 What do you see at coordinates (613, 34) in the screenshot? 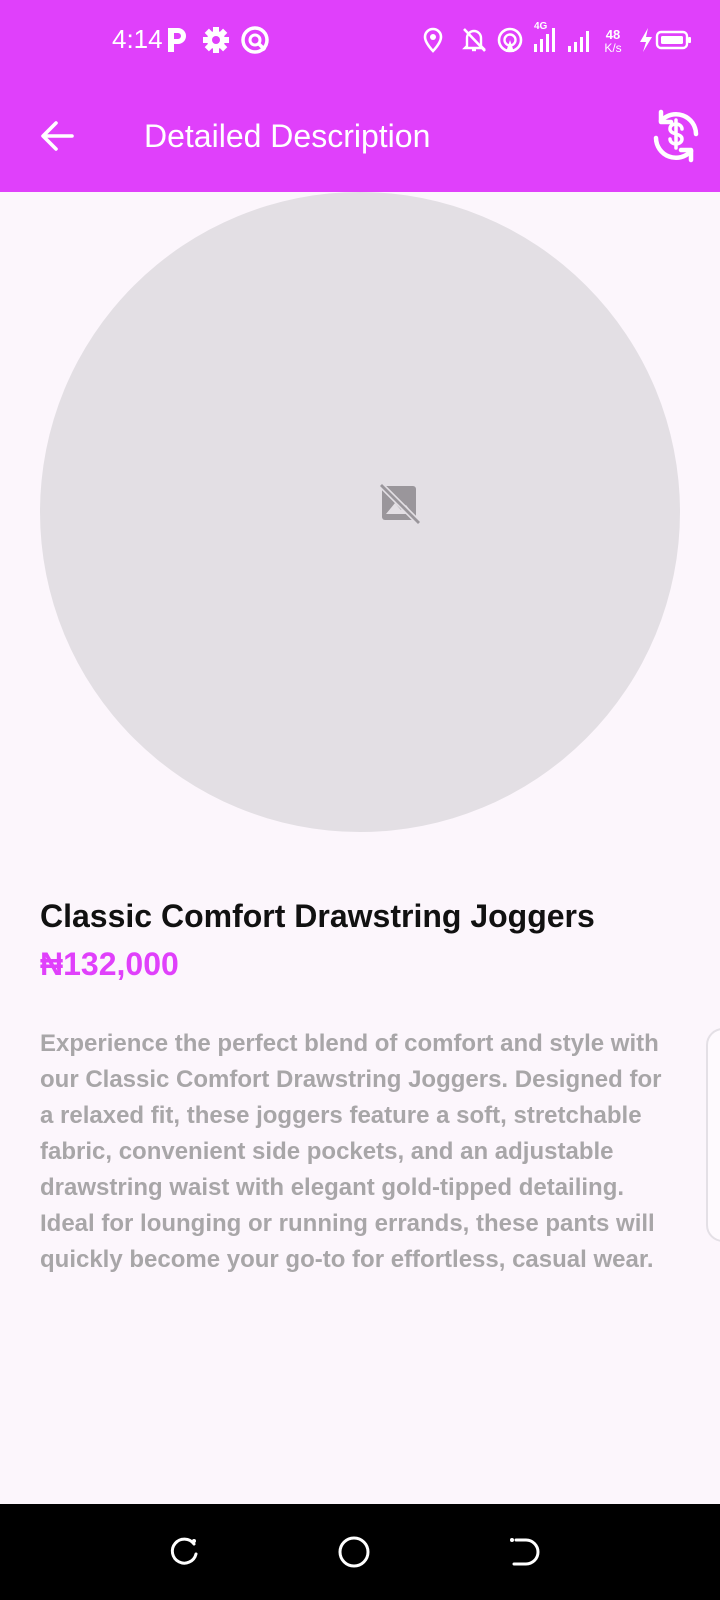
I see `net-speed-value: 48` at bounding box center [613, 34].